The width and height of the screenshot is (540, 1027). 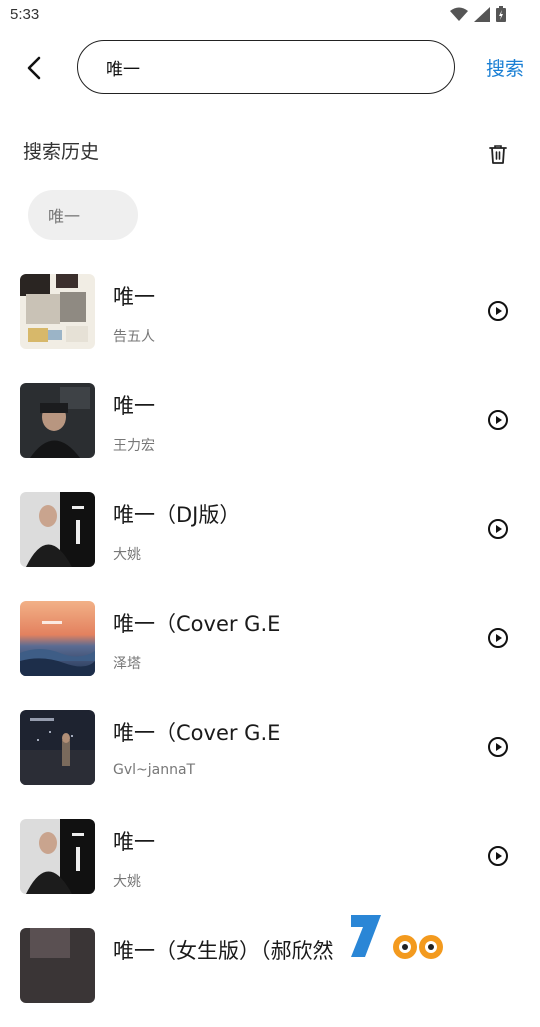 What do you see at coordinates (270, 863) in the screenshot?
I see `song-row: 唯一 大姚` at bounding box center [270, 863].